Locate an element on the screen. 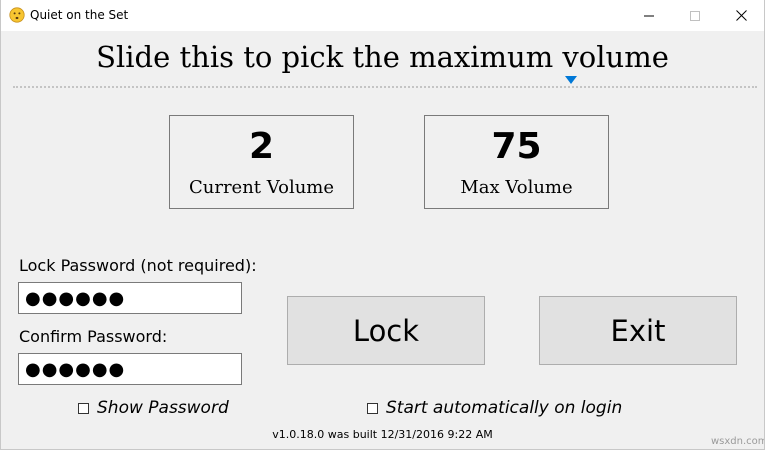 Image resolution: width=765 pixels, height=450 pixels. exit-button: Exit is located at coordinates (638, 330).